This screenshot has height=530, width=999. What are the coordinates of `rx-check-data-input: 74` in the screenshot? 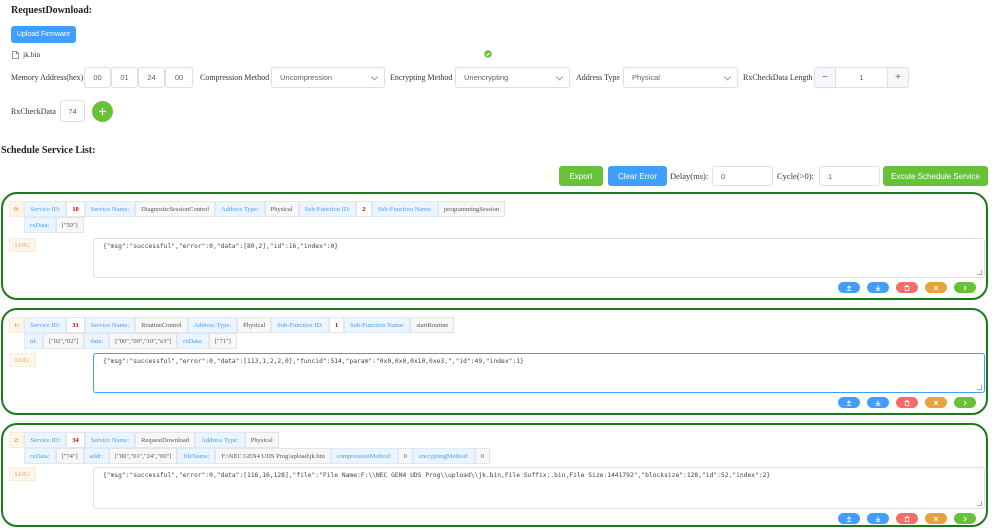 It's located at (72, 111).